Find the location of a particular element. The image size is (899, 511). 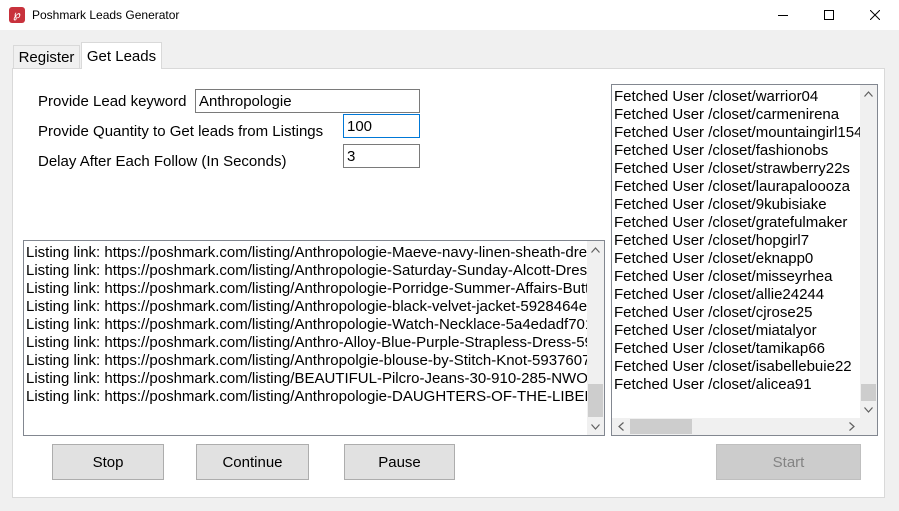

list-item: Fetched User /closet/cjrose25 is located at coordinates (736, 313).